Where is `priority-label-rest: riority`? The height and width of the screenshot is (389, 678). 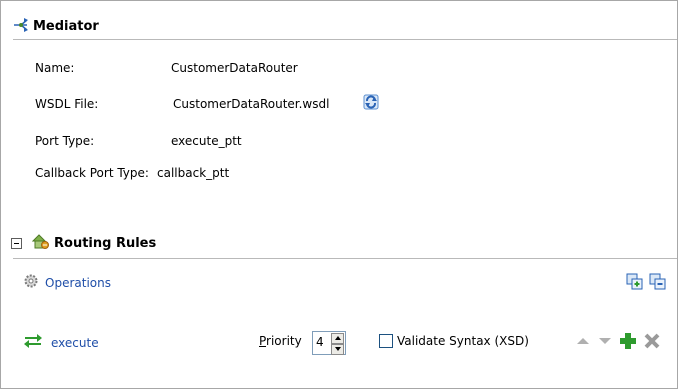
priority-label-rest: riority is located at coordinates (284, 341).